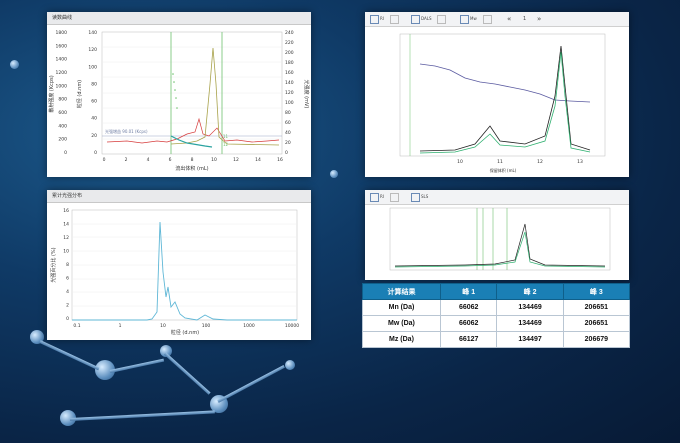 The image size is (680, 443). What do you see at coordinates (530, 291) in the screenshot?
I see `header-cell: 峰 2` at bounding box center [530, 291].